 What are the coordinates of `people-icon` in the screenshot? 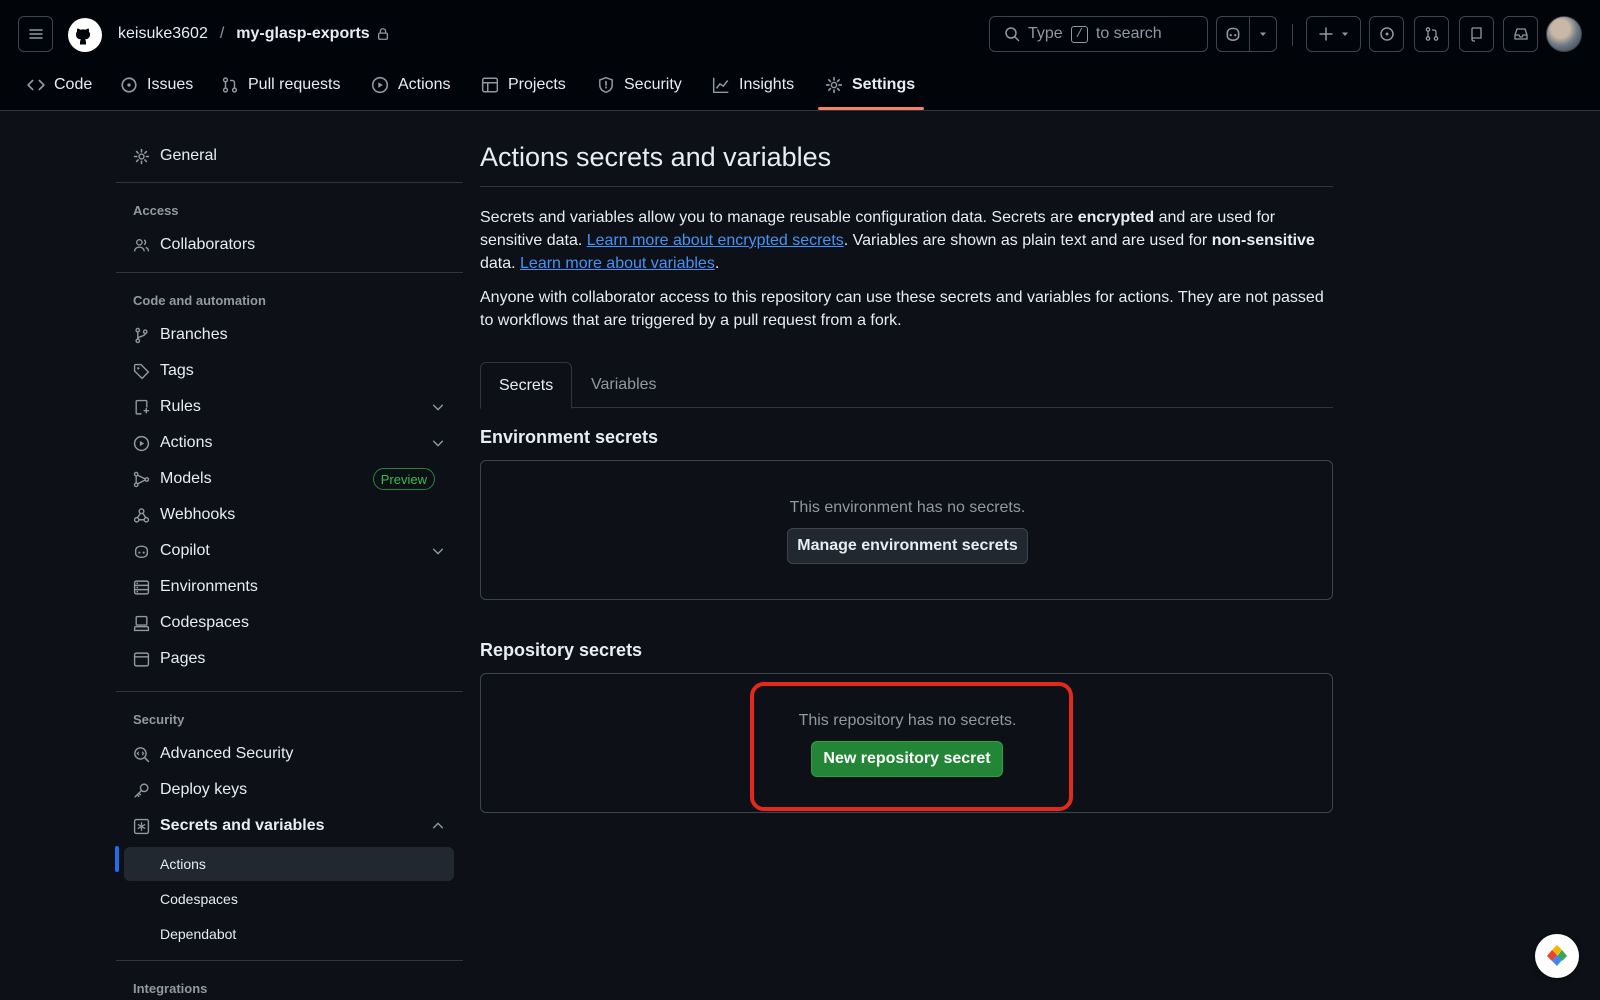 It's located at (141, 244).